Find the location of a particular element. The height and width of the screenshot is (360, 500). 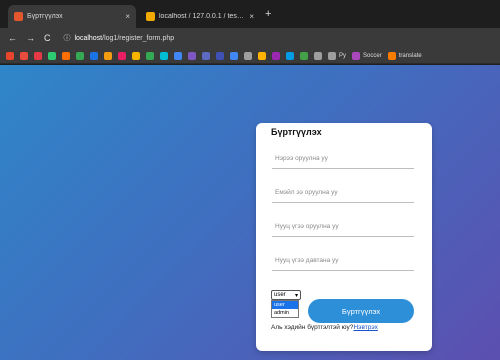

login-link: Нэвтрэх is located at coordinates (365, 327).